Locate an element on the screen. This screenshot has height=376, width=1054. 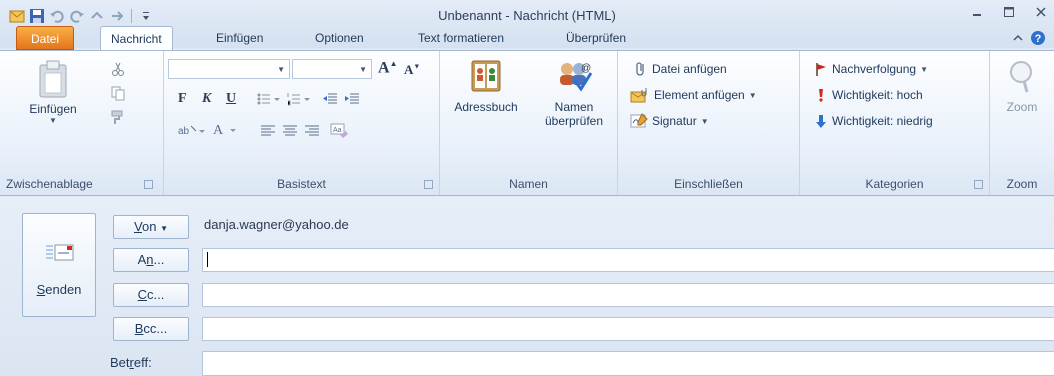
font-color-icon: A is located at coordinates (227, 131).